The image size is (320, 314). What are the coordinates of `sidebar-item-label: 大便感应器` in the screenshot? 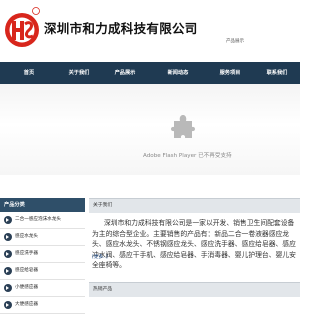 It's located at (26, 304).